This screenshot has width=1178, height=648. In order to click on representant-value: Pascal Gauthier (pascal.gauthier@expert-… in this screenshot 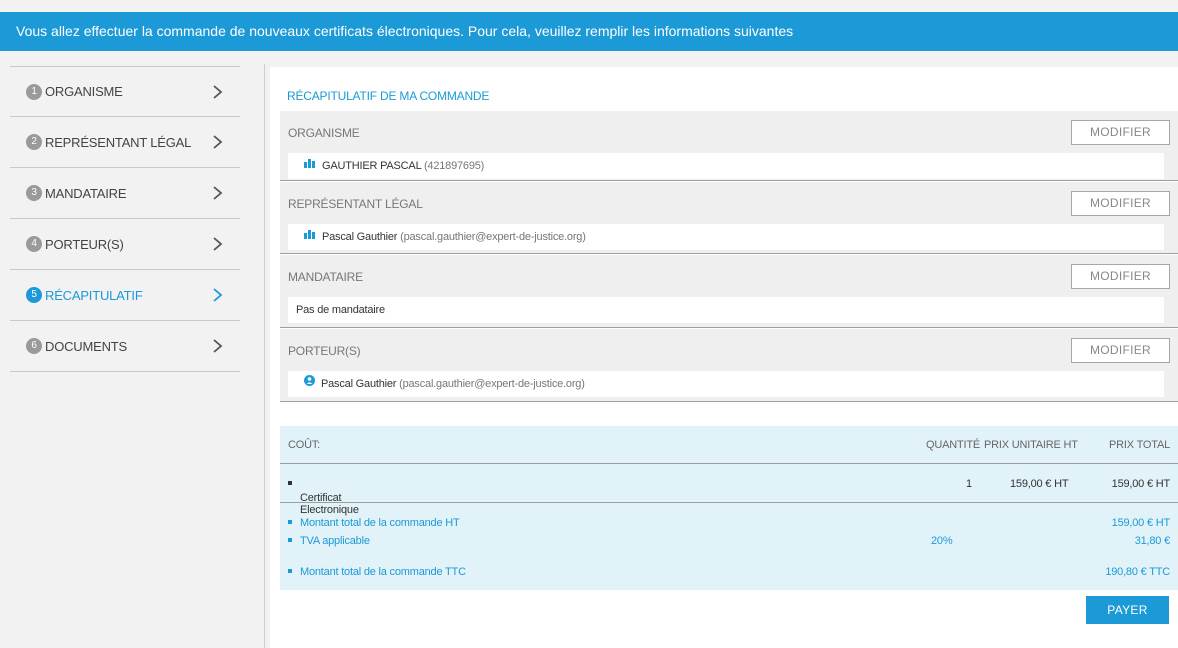, I will do `click(726, 237)`.